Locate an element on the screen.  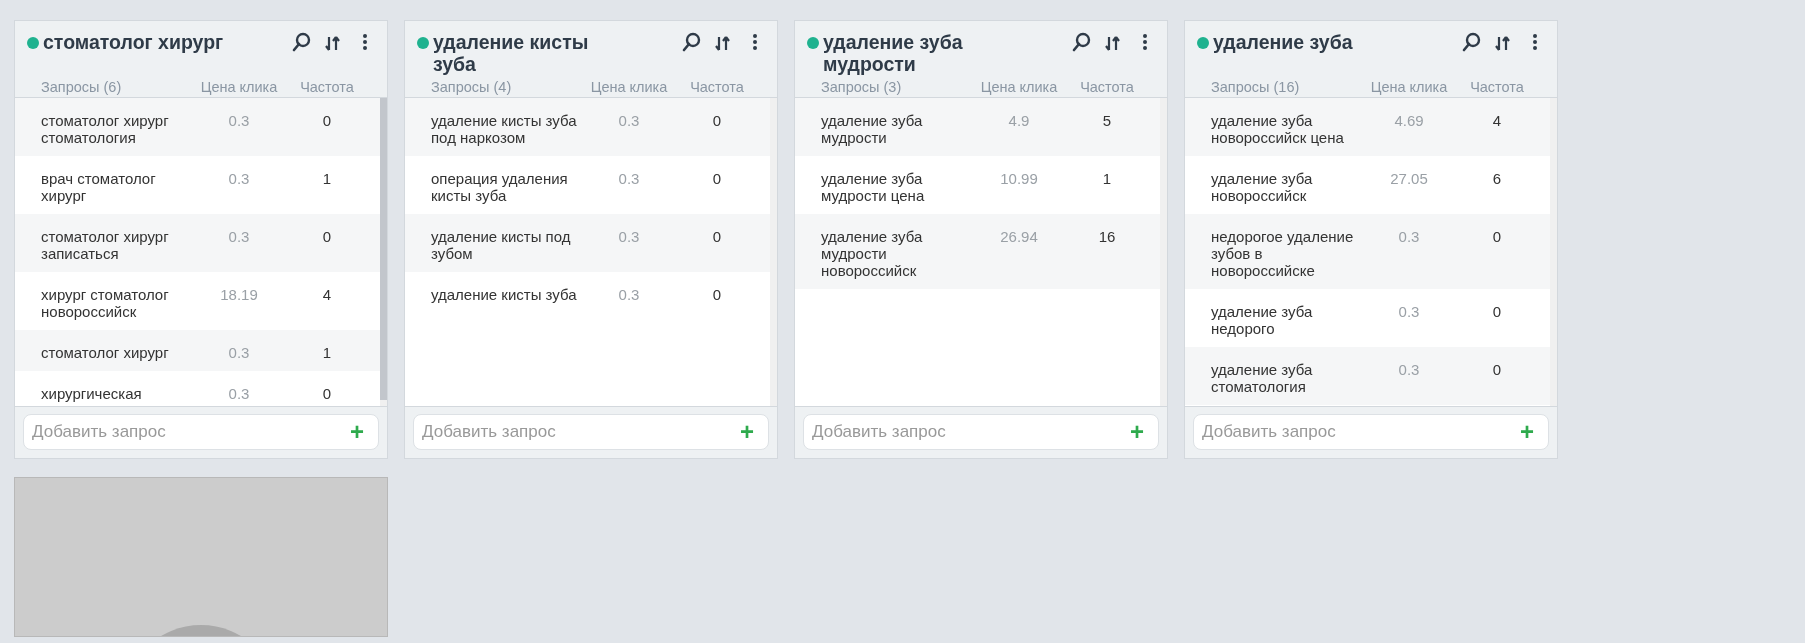
click-price: 4.9 is located at coordinates (1019, 120).